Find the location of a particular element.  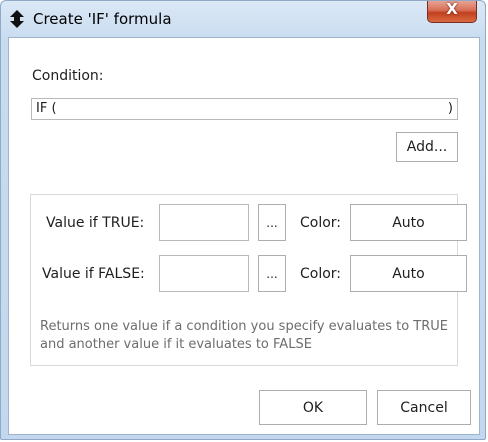

dialog-app-icon is located at coordinates (17, 19).